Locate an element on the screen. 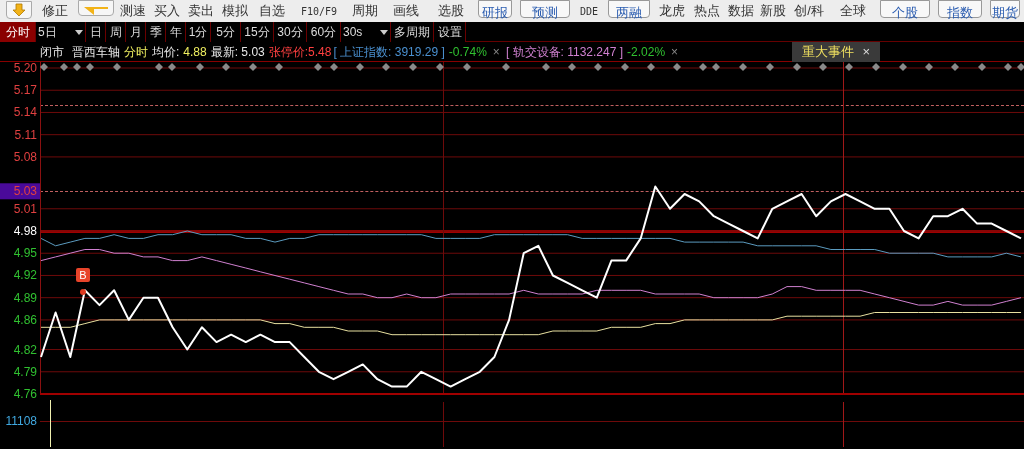  axis-label: 5.14 is located at coordinates (25, 112).